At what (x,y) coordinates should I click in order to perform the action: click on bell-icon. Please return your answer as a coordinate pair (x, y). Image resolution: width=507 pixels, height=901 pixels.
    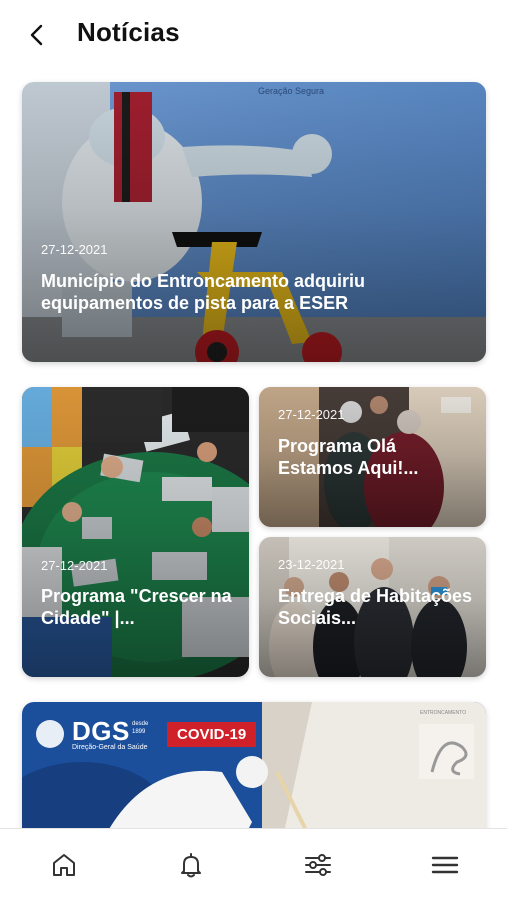
    Looking at the image, I should click on (191, 865).